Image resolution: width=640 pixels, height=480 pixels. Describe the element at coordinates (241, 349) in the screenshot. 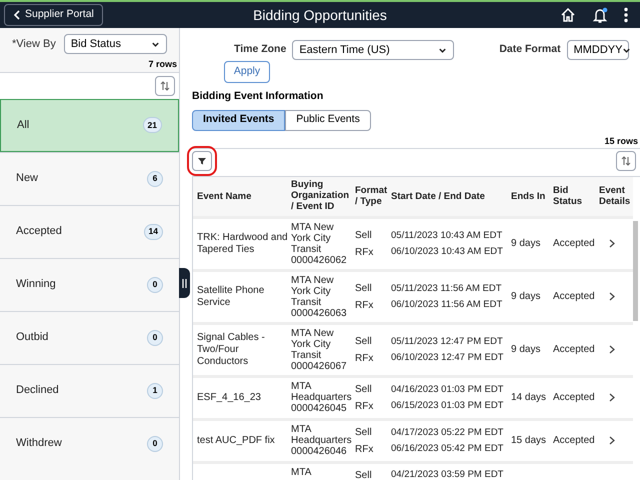

I see `table-cell: Signal Cables - Two/Four Conductors` at that location.